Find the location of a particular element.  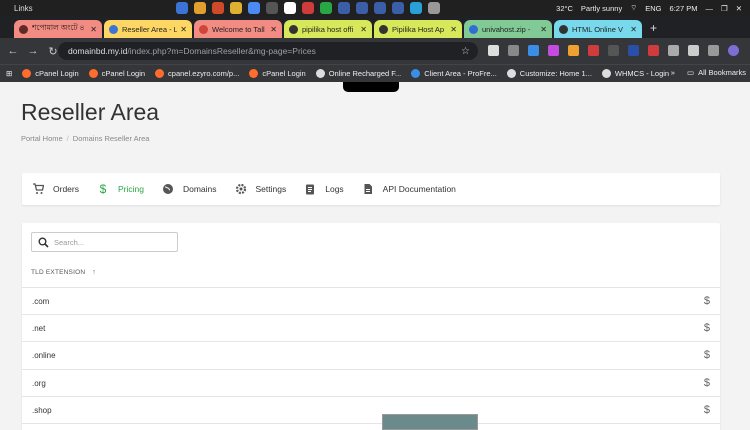

restore-icon: ❐ is located at coordinates (724, 8).